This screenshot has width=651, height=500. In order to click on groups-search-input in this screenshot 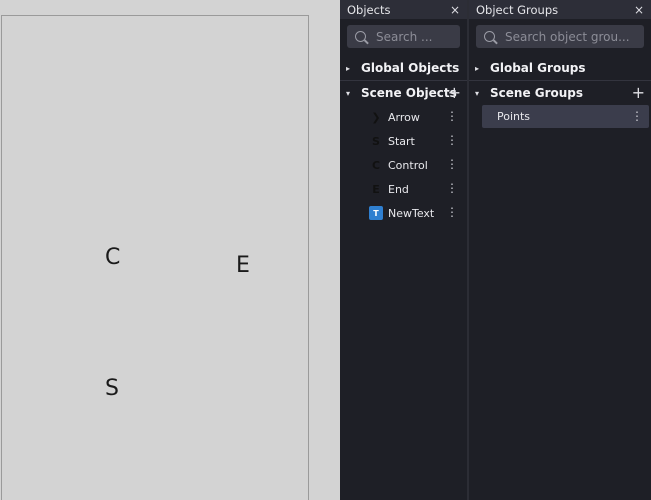, I will do `click(570, 36)`.